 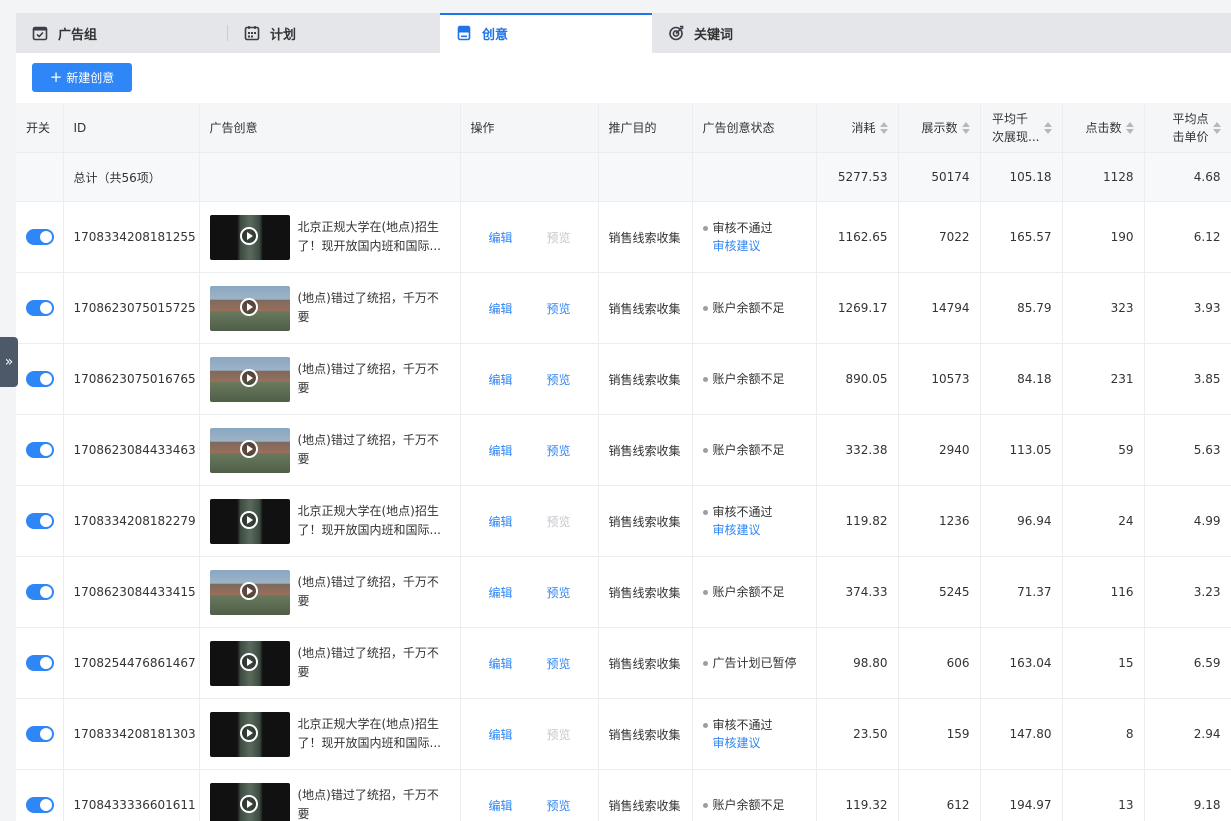 I want to click on status-text: 账户余额不足, so click(x=748, y=592).